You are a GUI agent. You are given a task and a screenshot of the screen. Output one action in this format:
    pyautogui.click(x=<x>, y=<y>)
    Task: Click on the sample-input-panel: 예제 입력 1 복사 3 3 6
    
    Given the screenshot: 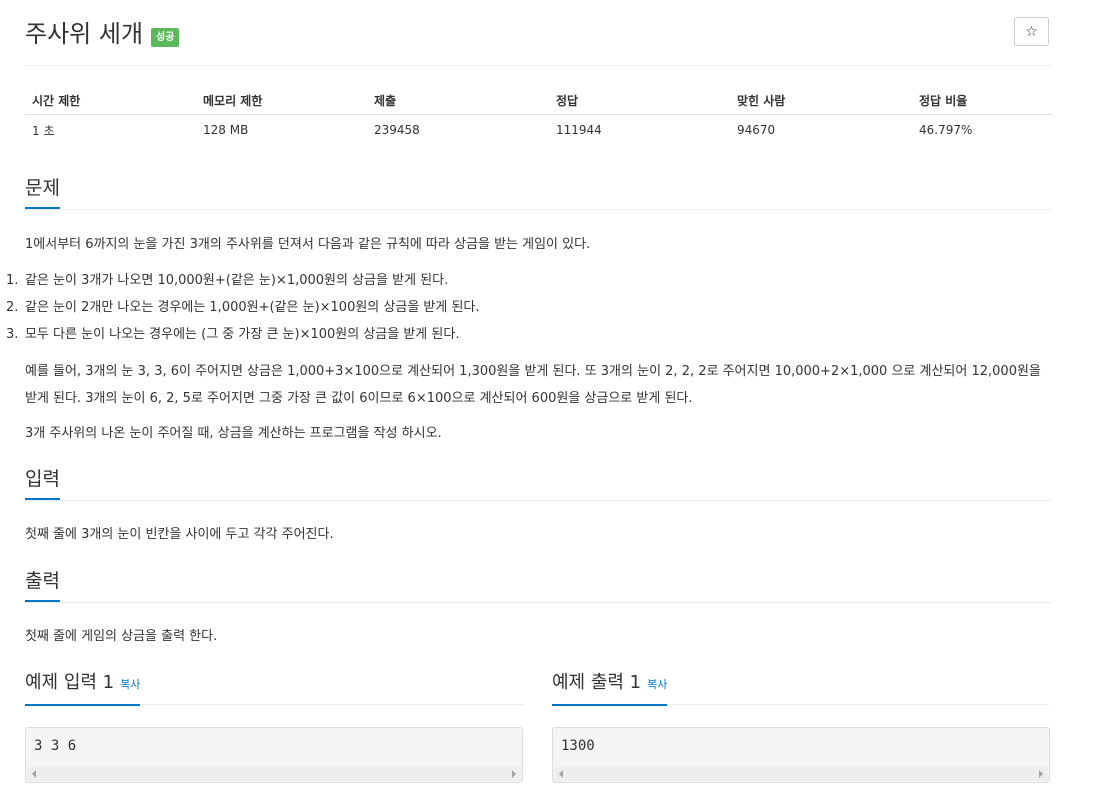 What is the action you would take?
    pyautogui.click(x=274, y=726)
    